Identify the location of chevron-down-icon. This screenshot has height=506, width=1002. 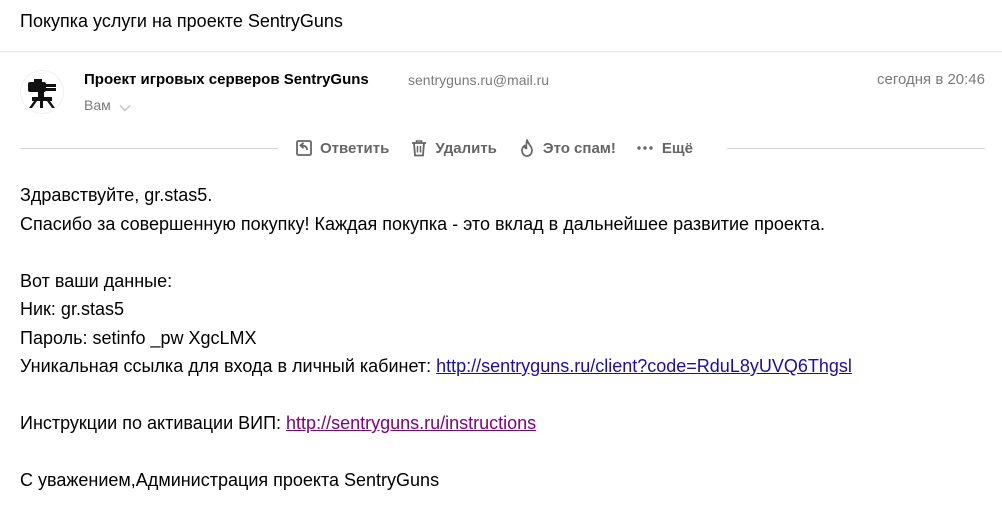
(125, 107).